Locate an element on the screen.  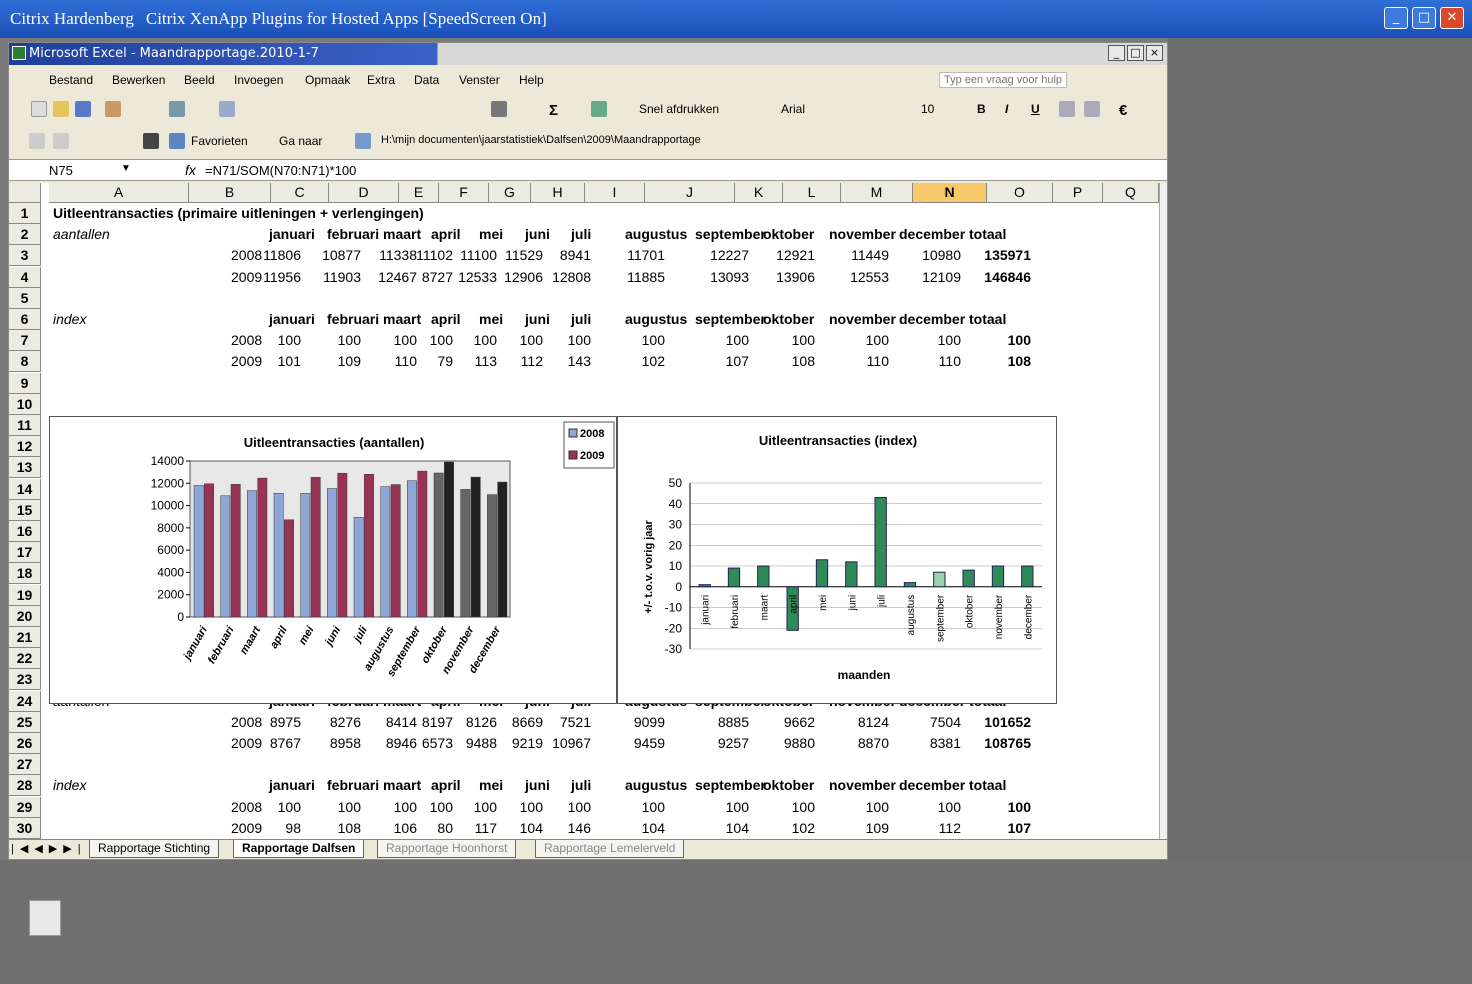
column-header: F is located at coordinates (464, 193).